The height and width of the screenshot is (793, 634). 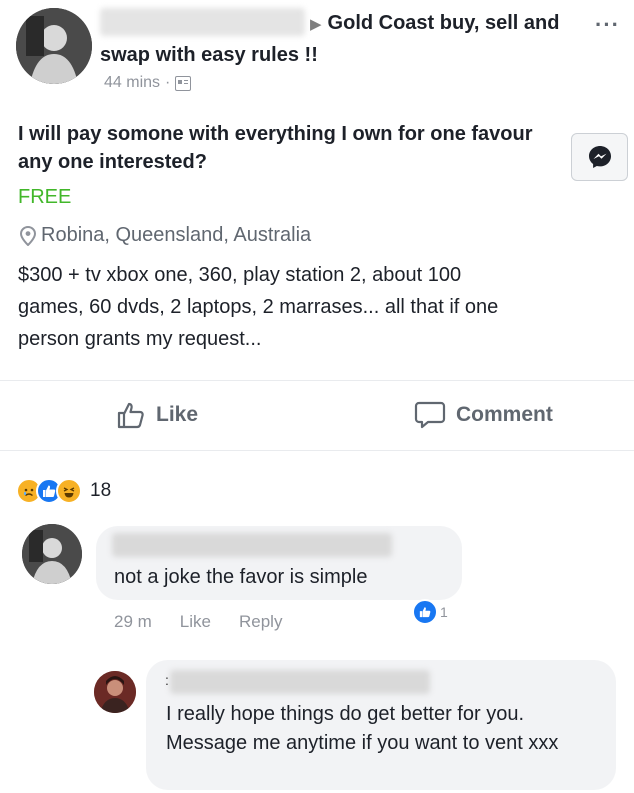 I want to click on messenger-button, so click(x=599, y=157).